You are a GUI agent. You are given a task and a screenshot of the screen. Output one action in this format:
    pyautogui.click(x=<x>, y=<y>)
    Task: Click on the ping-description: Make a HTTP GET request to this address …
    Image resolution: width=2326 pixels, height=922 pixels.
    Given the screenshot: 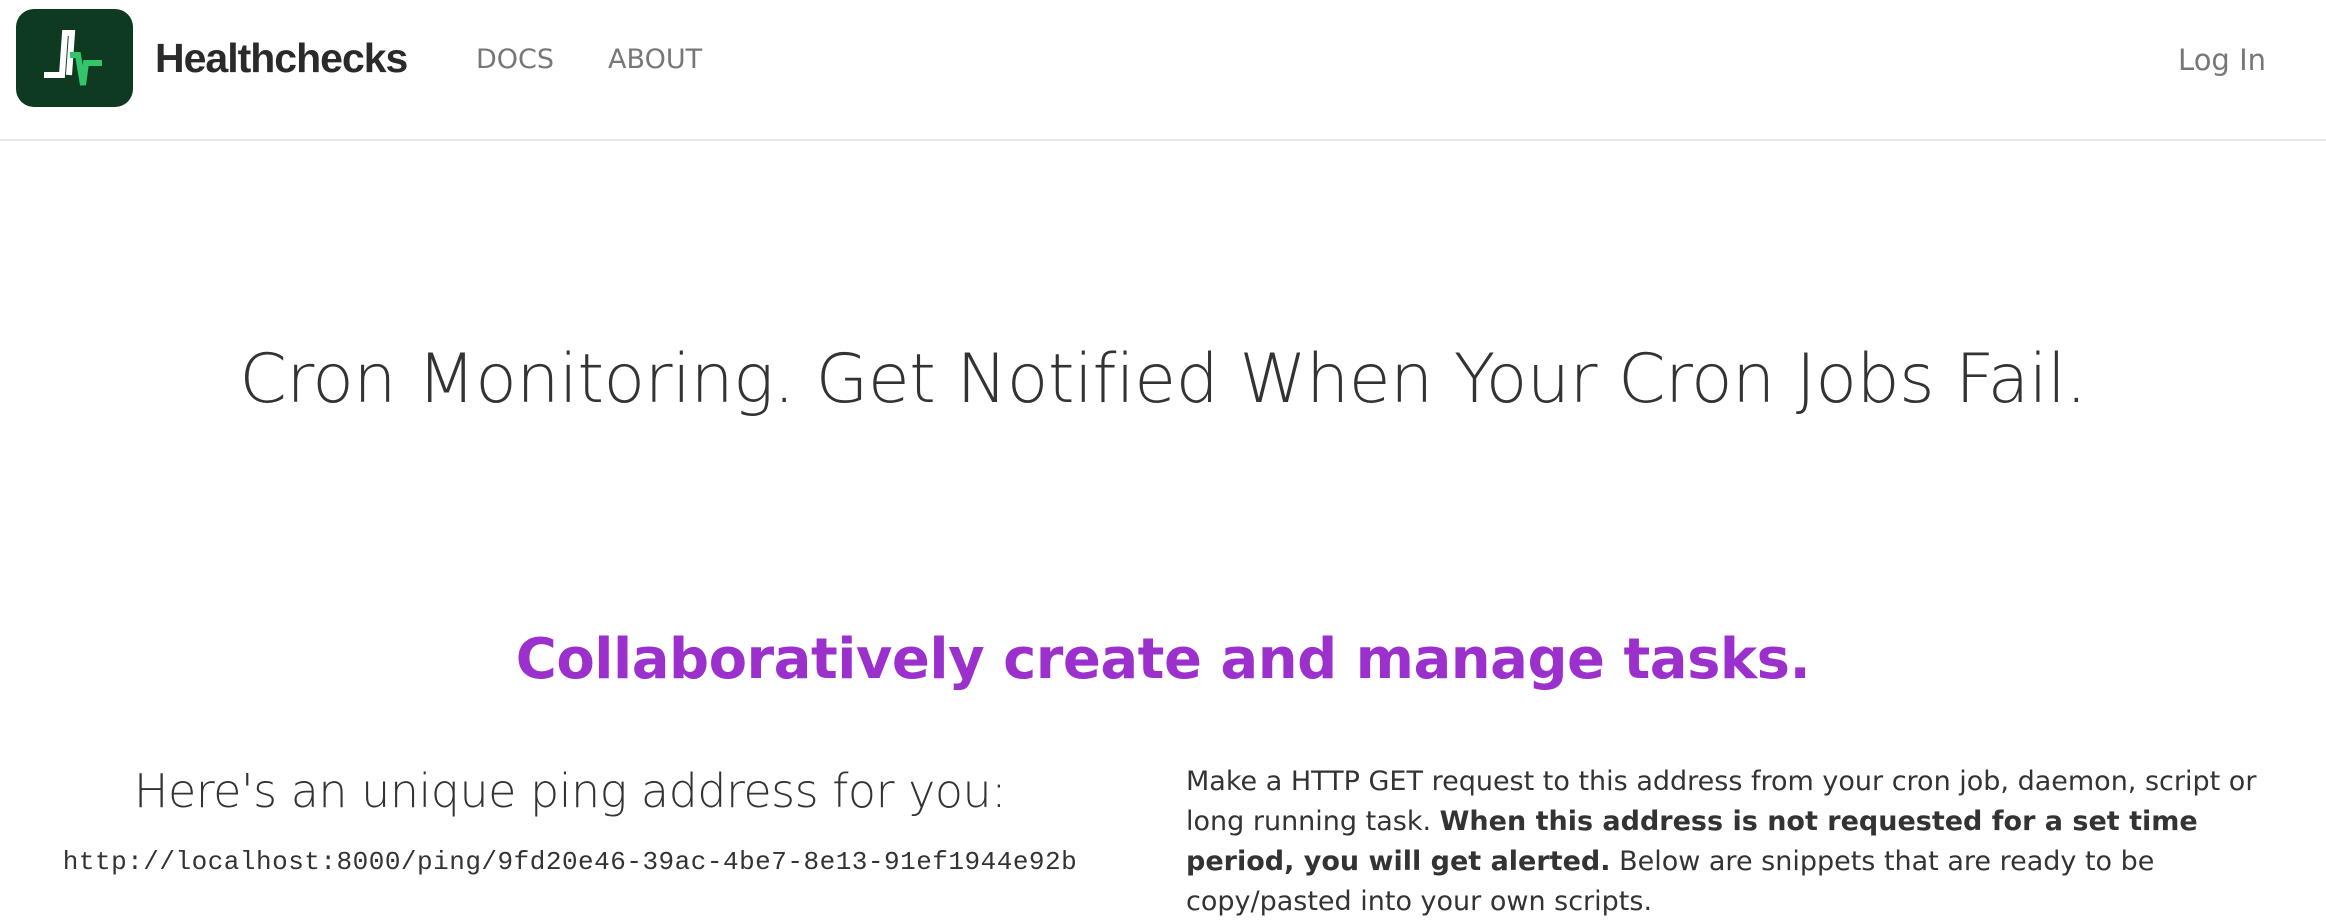 What is the action you would take?
    pyautogui.click(x=1741, y=842)
    